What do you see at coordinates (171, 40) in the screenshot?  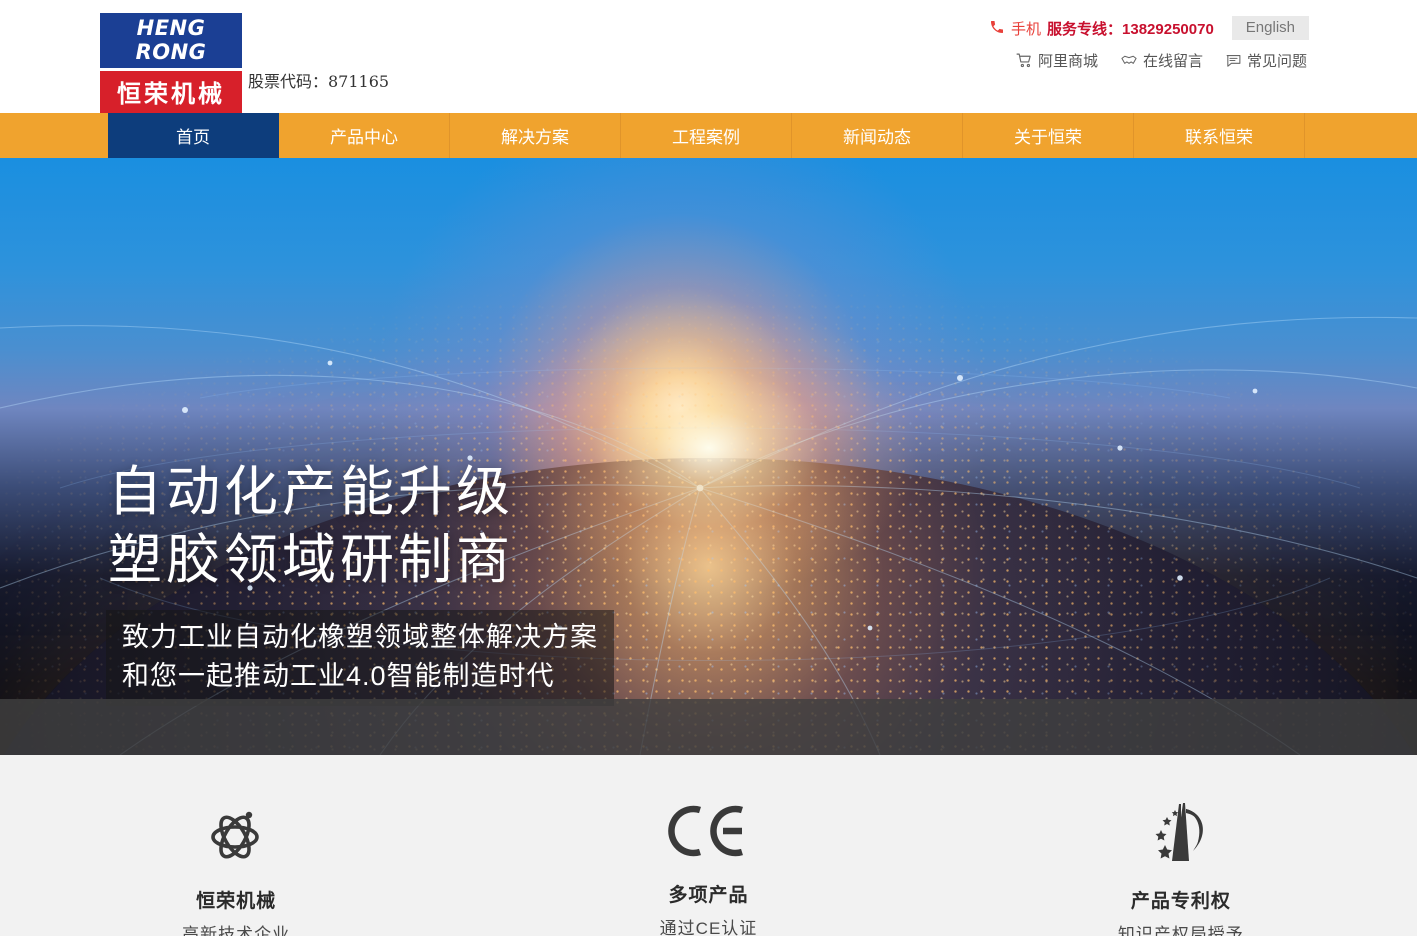 I see `logo-english-text: HENG RONG` at bounding box center [171, 40].